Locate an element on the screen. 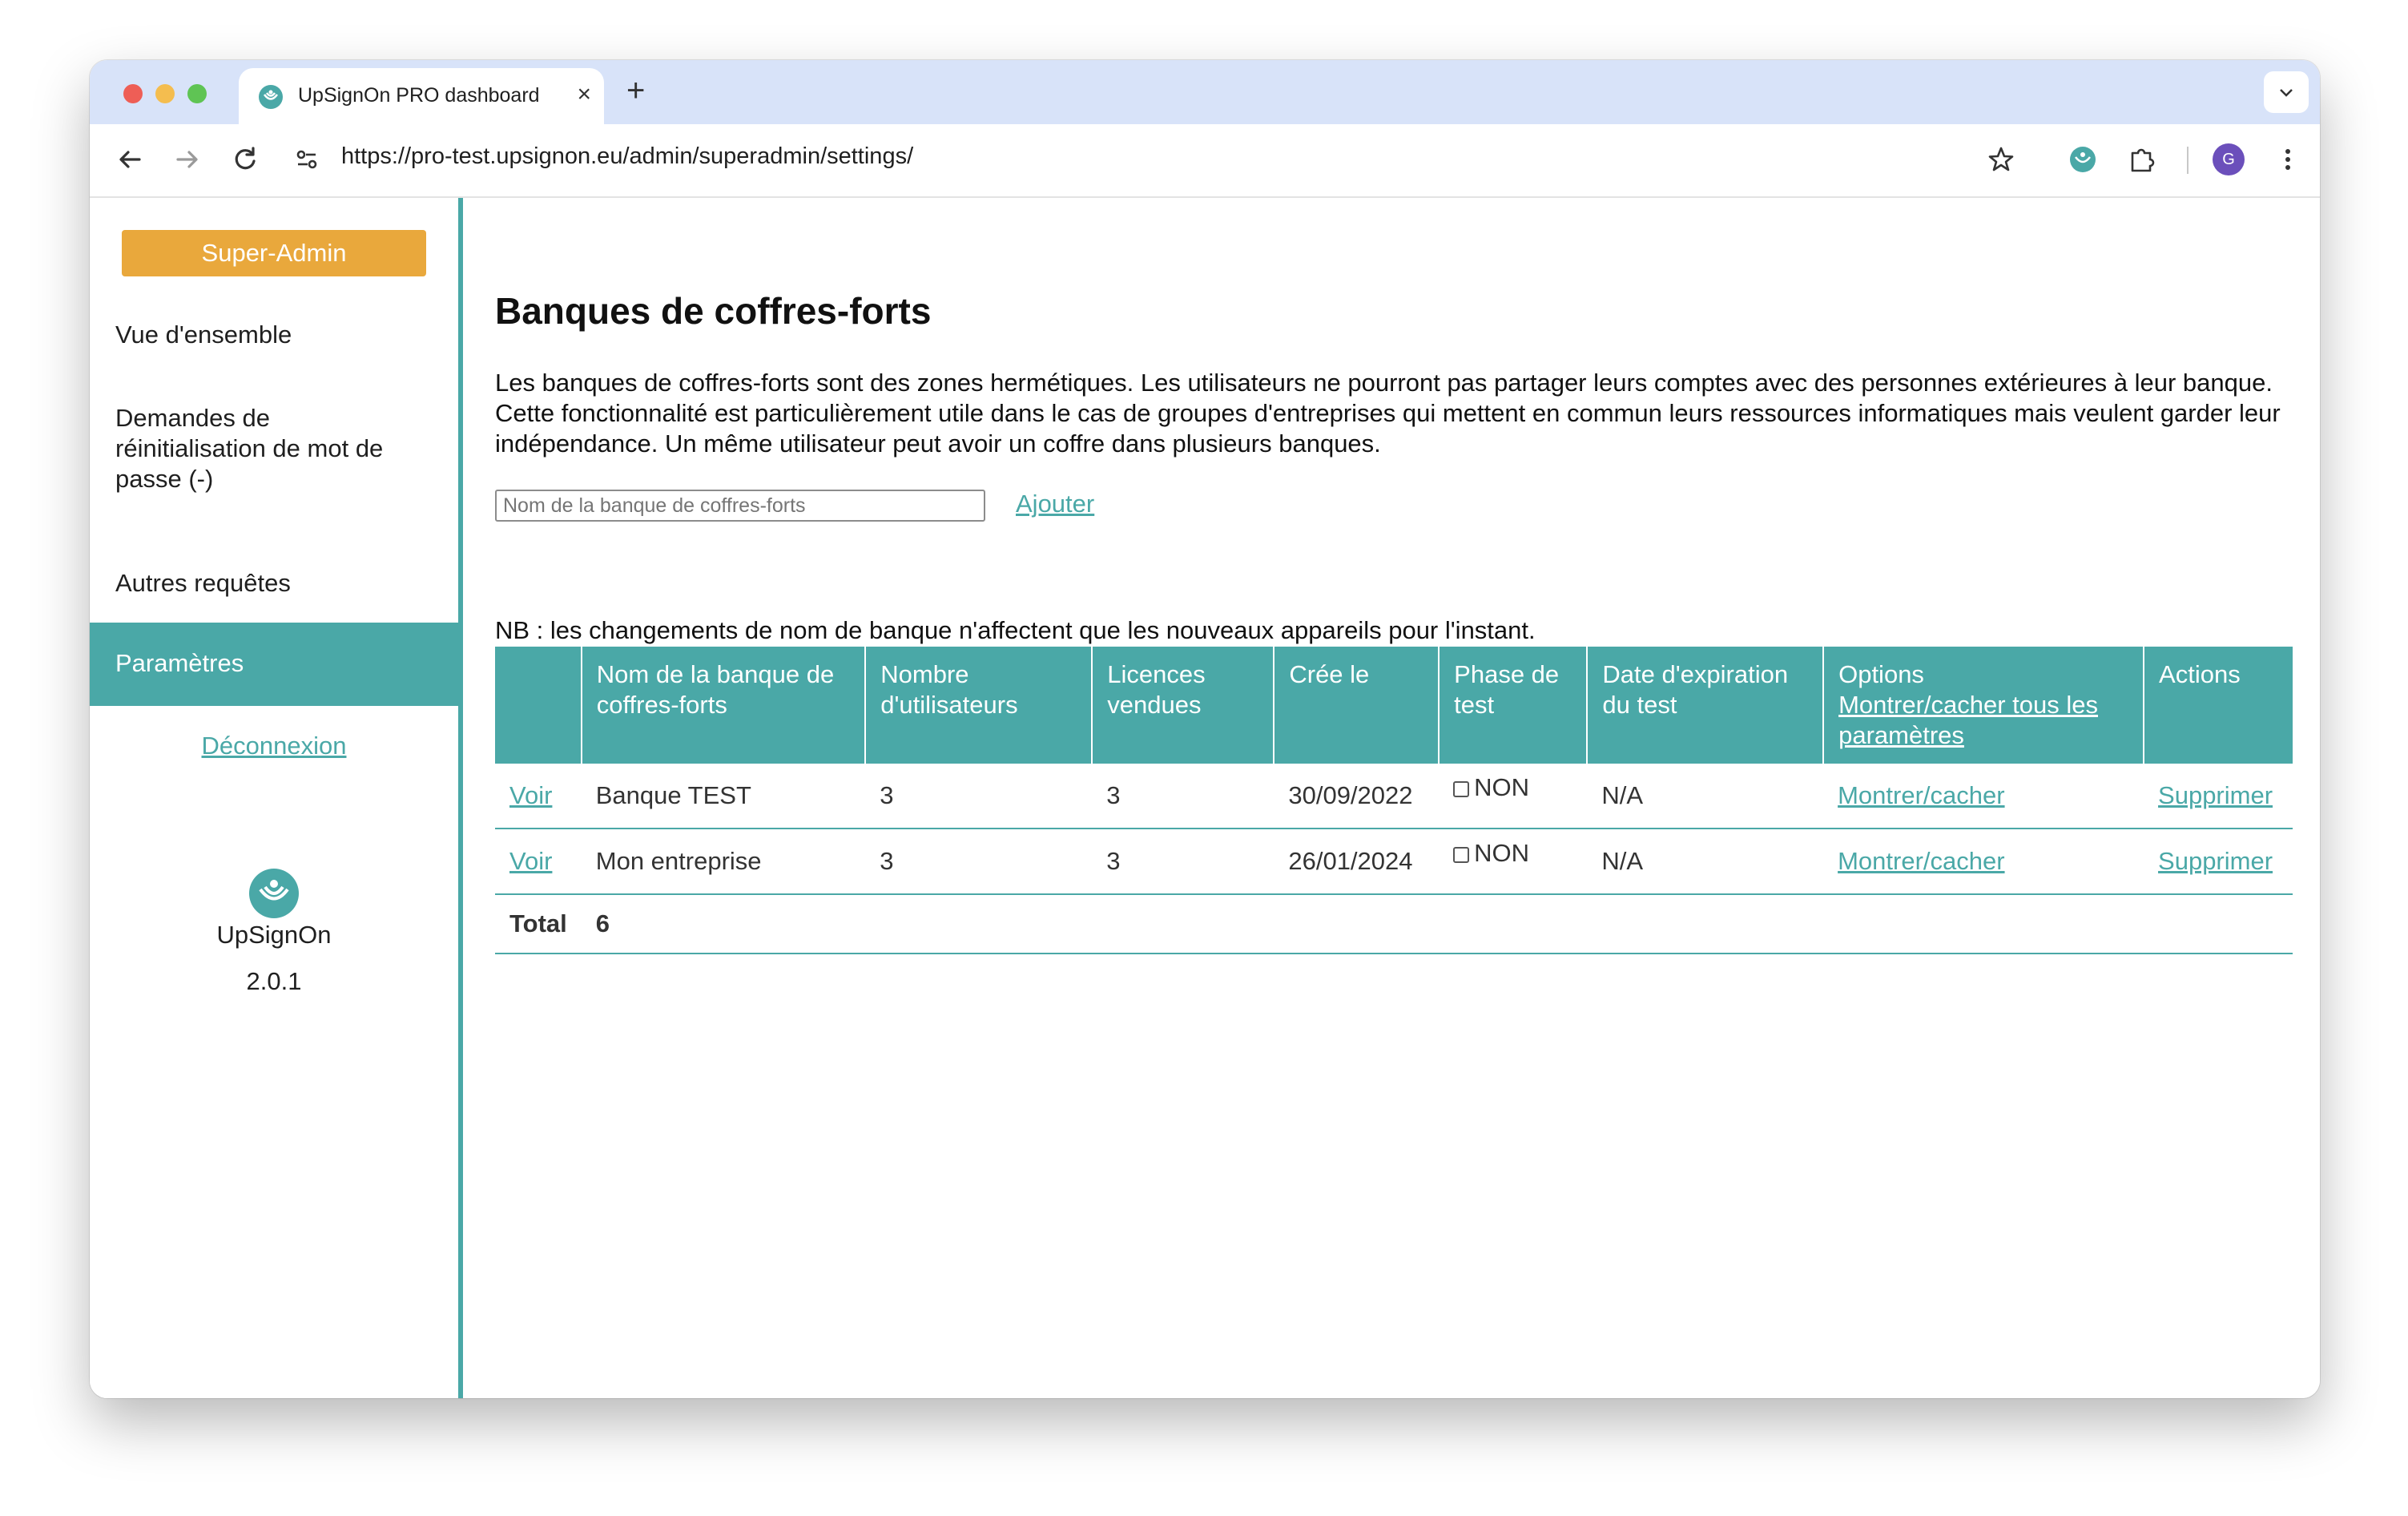 Image resolution: width=2408 pixels, height=1516 pixels. chevron-down-icon is located at coordinates (2286, 93).